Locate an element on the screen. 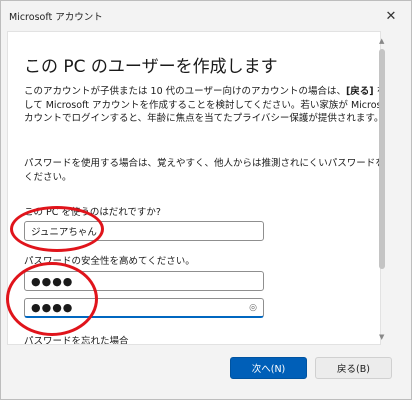 The height and width of the screenshot is (400, 412). password-input: ●●●● is located at coordinates (144, 281).